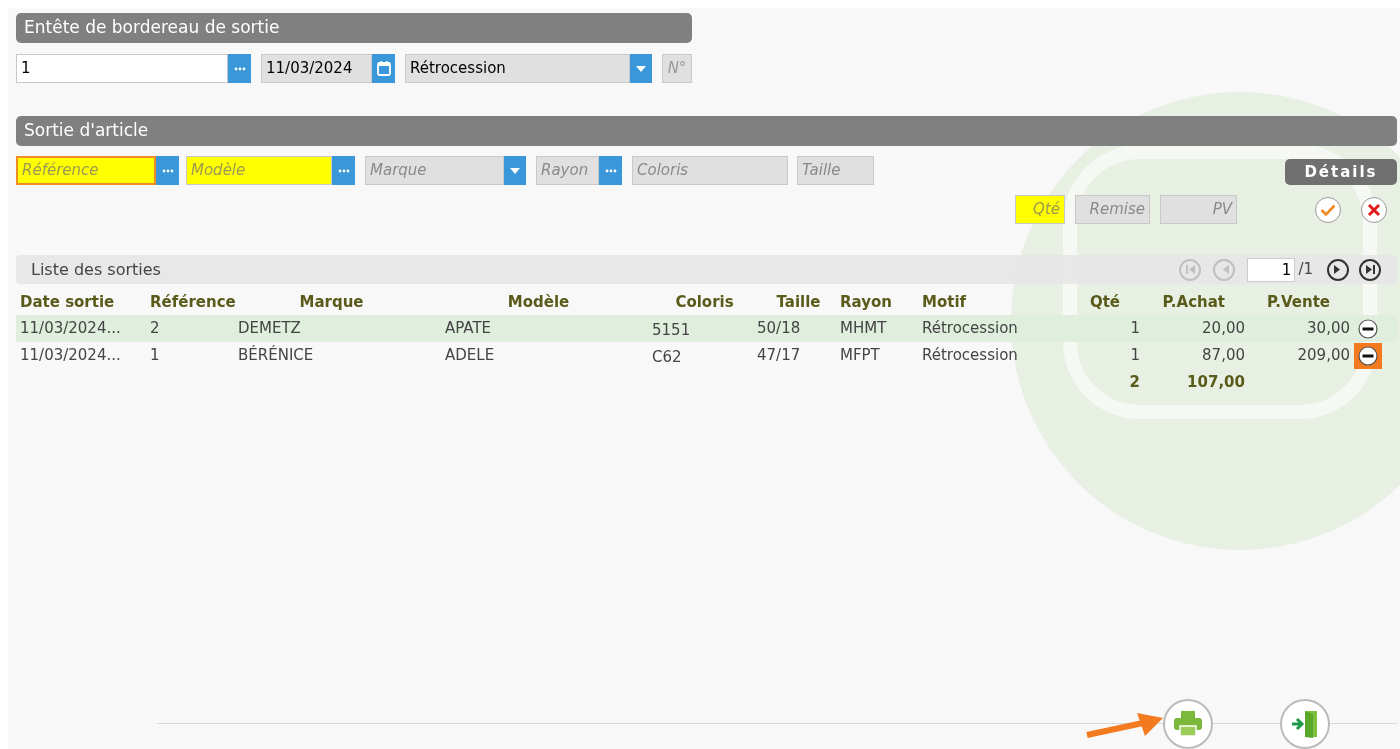 The height and width of the screenshot is (749, 1400). I want to click on table-cell-text: 2, so click(155, 329).